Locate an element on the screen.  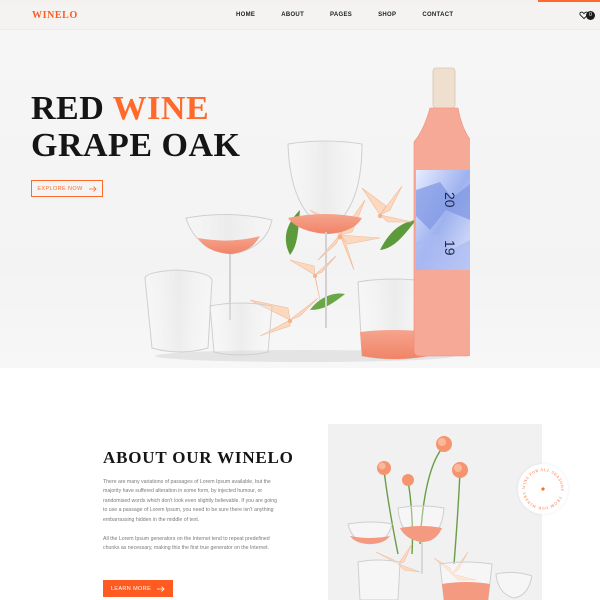
nav-item-contact: CONTACT is located at coordinates (437, 15).